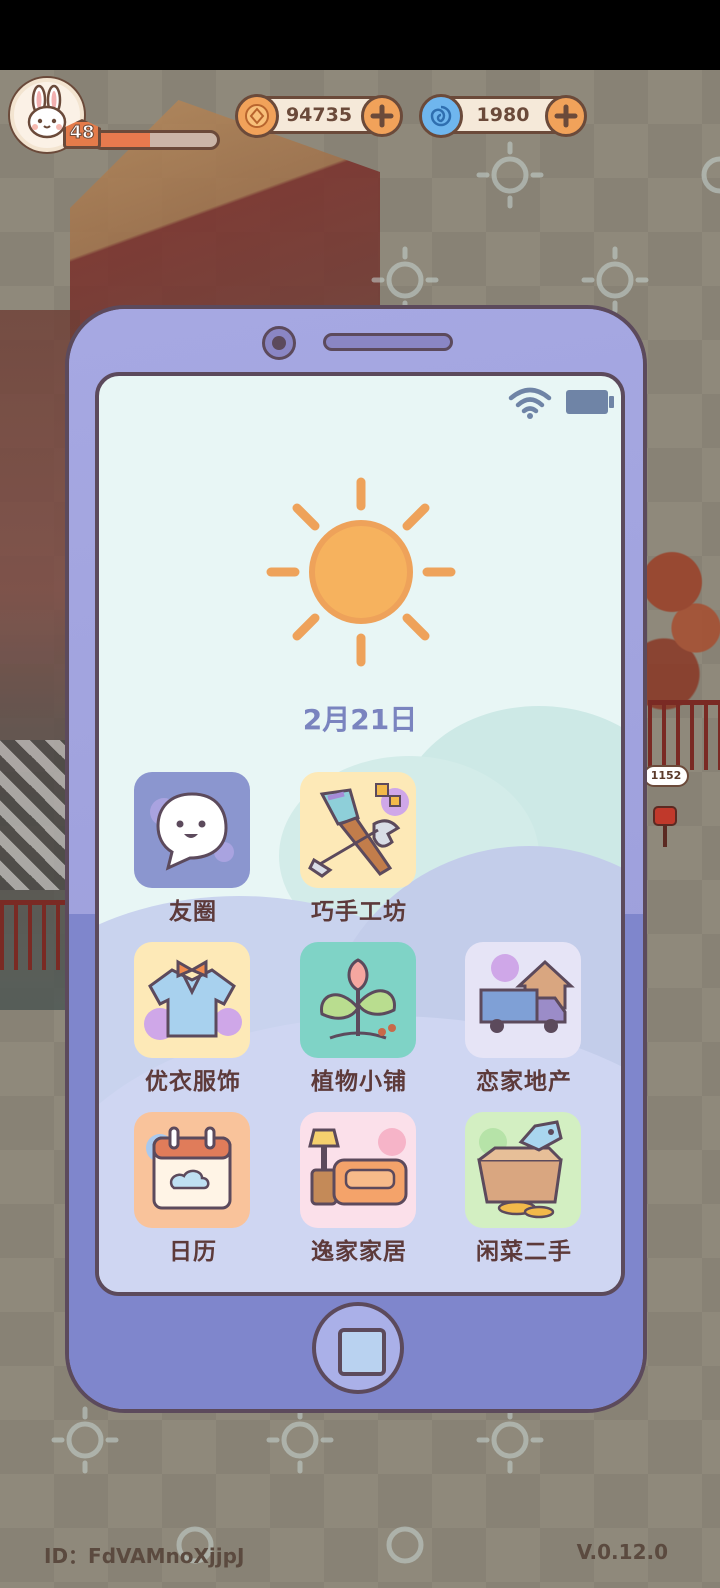  Describe the element at coordinates (192, 1170) in the screenshot. I see `calendar-icon` at that location.